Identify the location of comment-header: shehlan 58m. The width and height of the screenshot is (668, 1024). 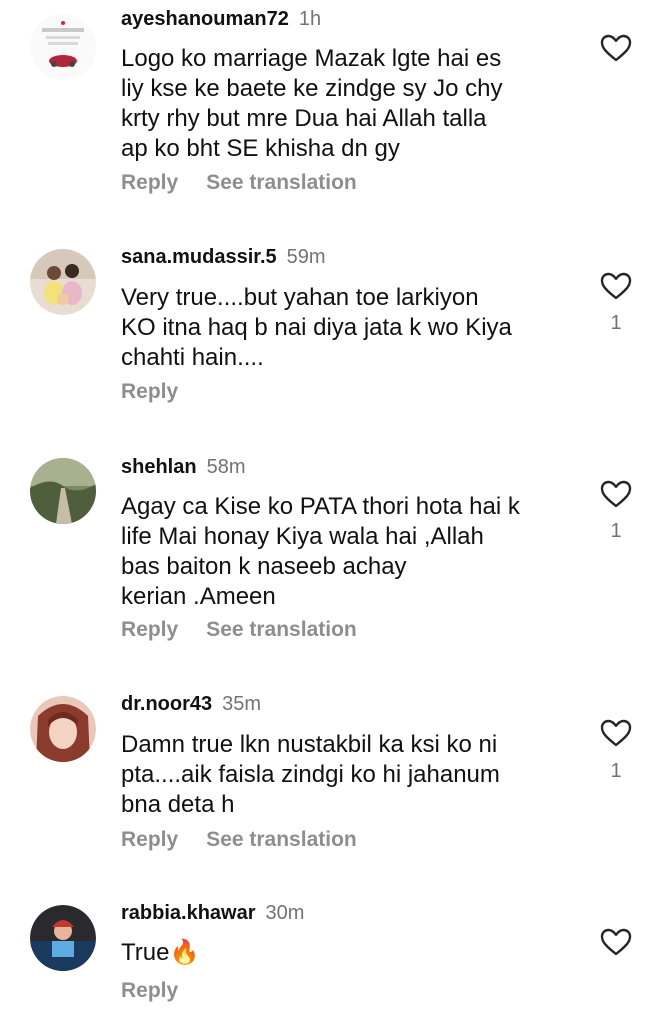
(183, 467).